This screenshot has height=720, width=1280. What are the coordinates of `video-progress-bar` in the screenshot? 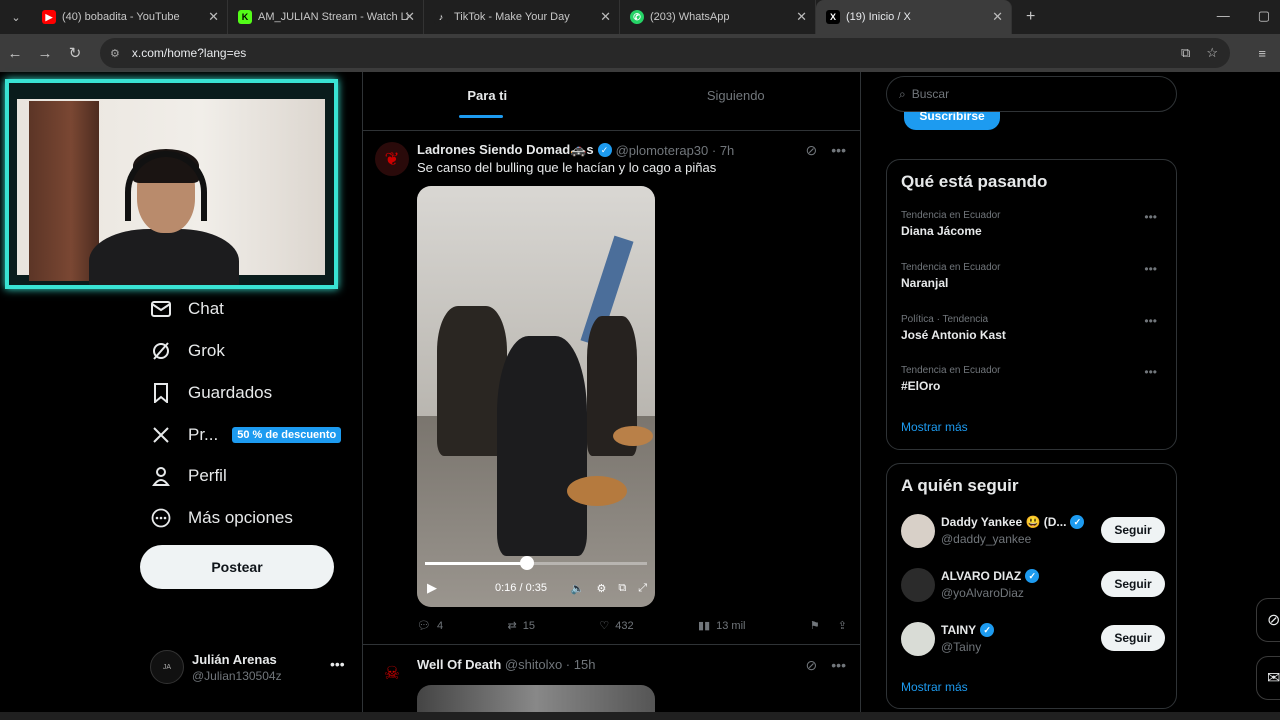 It's located at (536, 563).